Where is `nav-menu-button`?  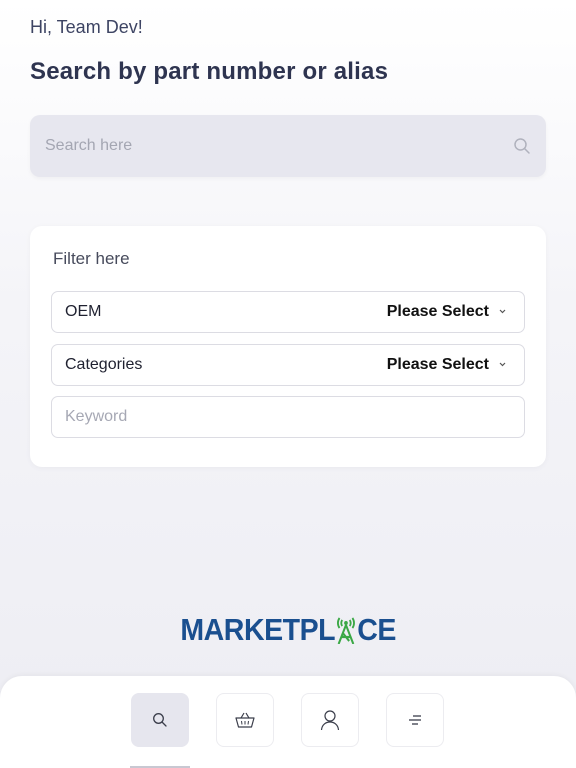
nav-menu-button is located at coordinates (415, 720).